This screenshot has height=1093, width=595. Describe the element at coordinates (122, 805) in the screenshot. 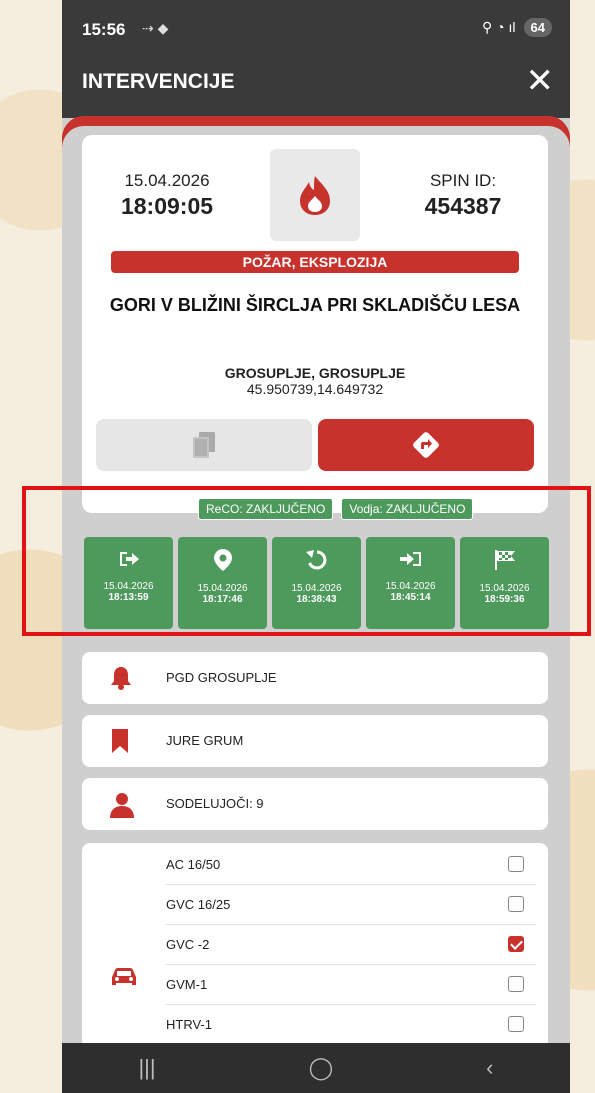

I see `person-icon` at that location.